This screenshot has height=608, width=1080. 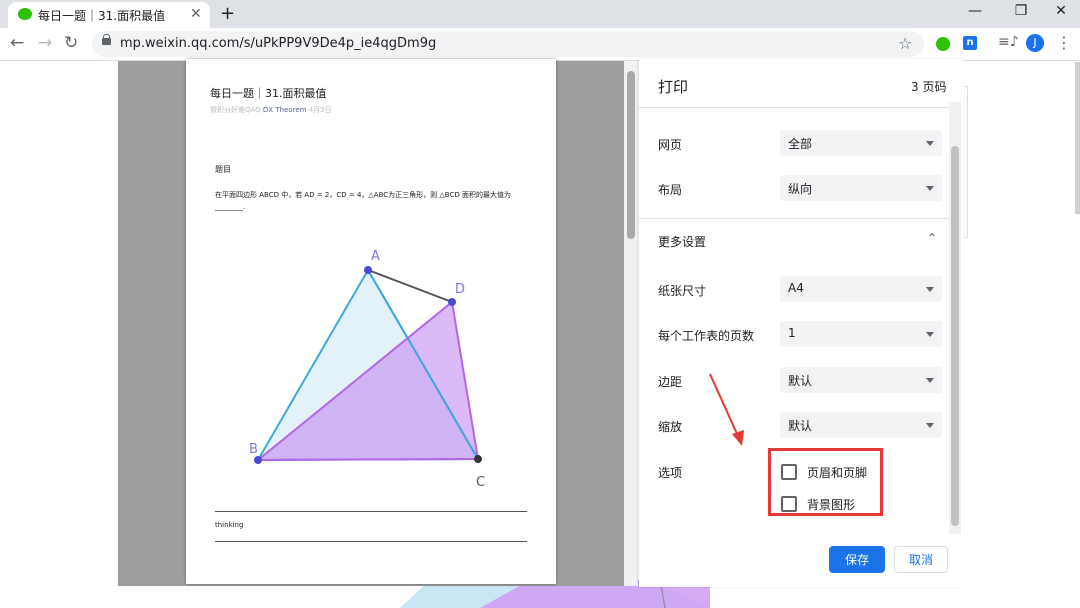 I want to click on pages-per-sheet-value: 1, so click(x=792, y=333).